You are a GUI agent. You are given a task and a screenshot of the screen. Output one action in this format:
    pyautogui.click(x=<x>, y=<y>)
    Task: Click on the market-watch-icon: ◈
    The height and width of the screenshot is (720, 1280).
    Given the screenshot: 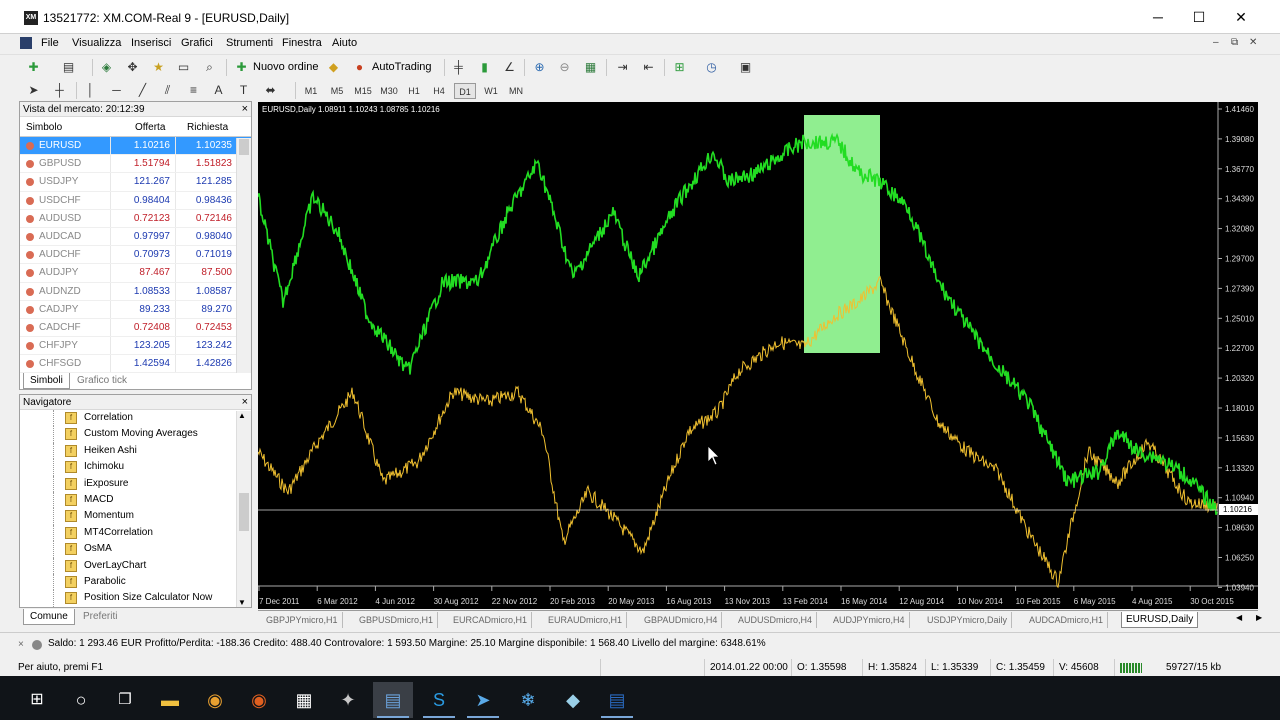 What is the action you would take?
    pyautogui.click(x=106, y=67)
    